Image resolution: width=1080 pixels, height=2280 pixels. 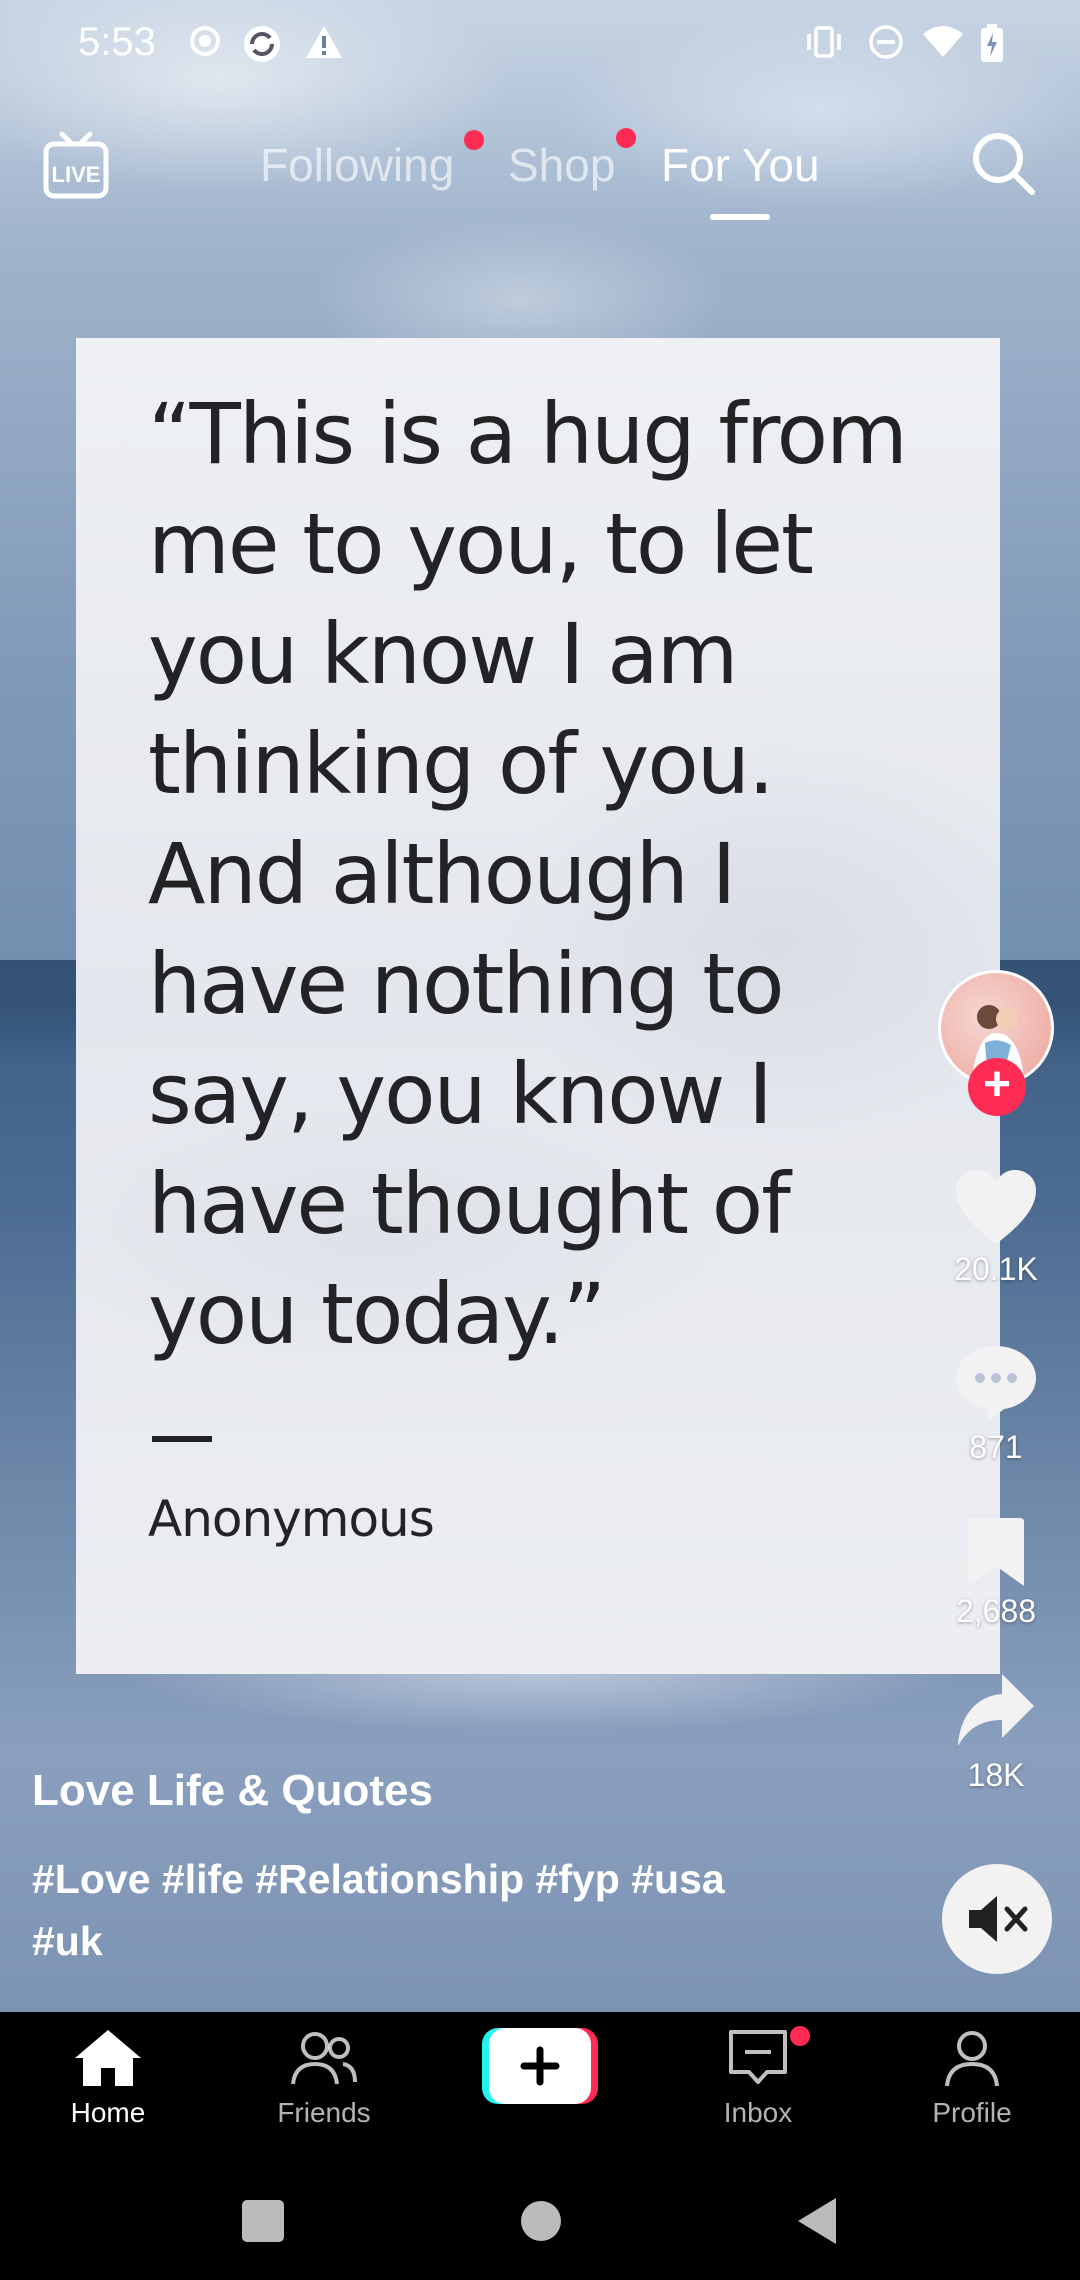 I want to click on battery-charging-icon, so click(x=992, y=45).